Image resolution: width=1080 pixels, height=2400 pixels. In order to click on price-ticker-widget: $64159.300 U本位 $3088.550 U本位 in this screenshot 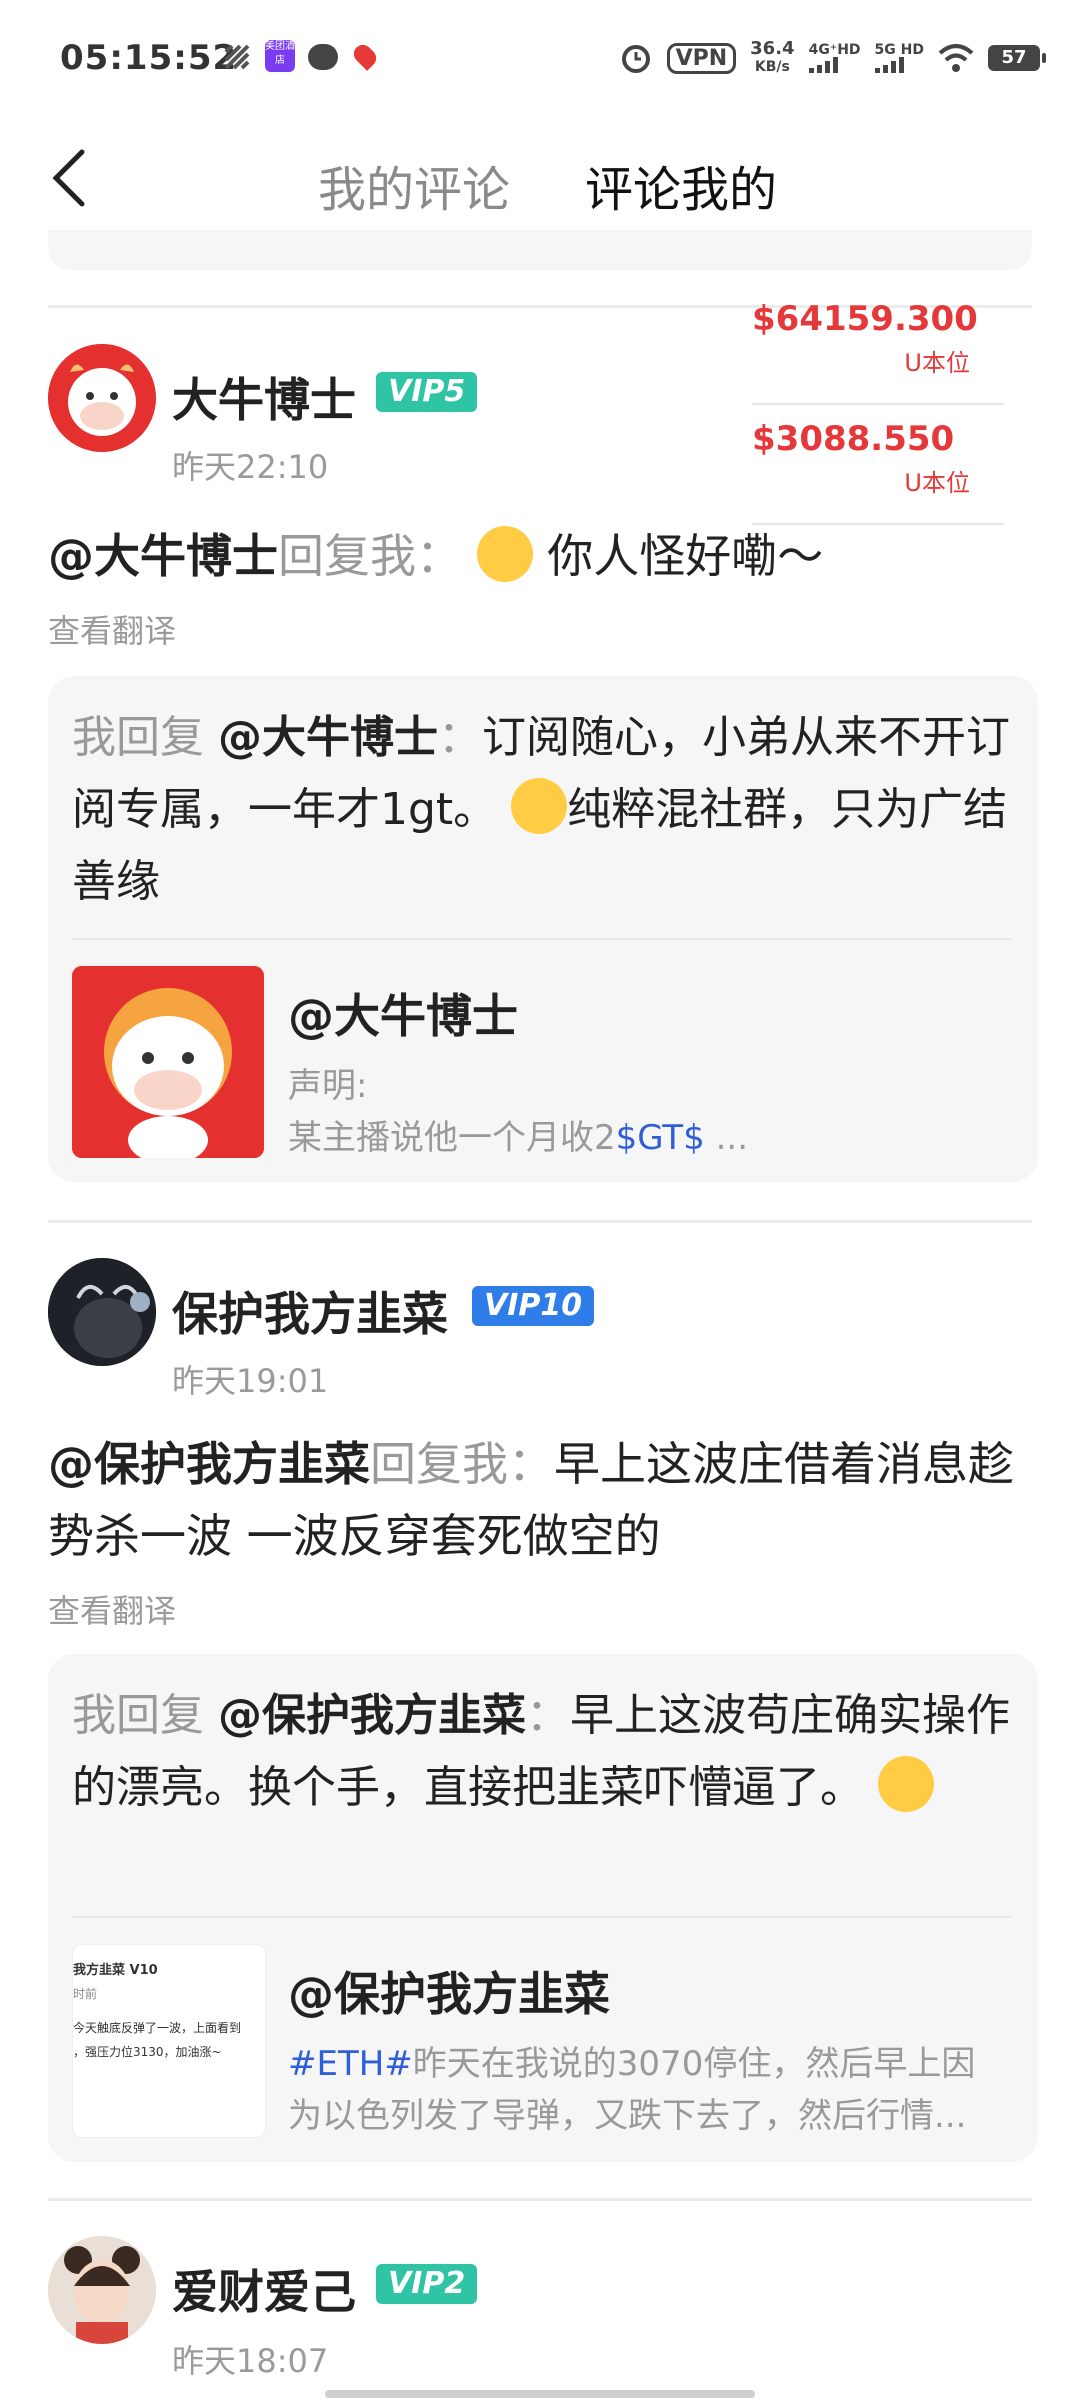, I will do `click(881, 410)`.